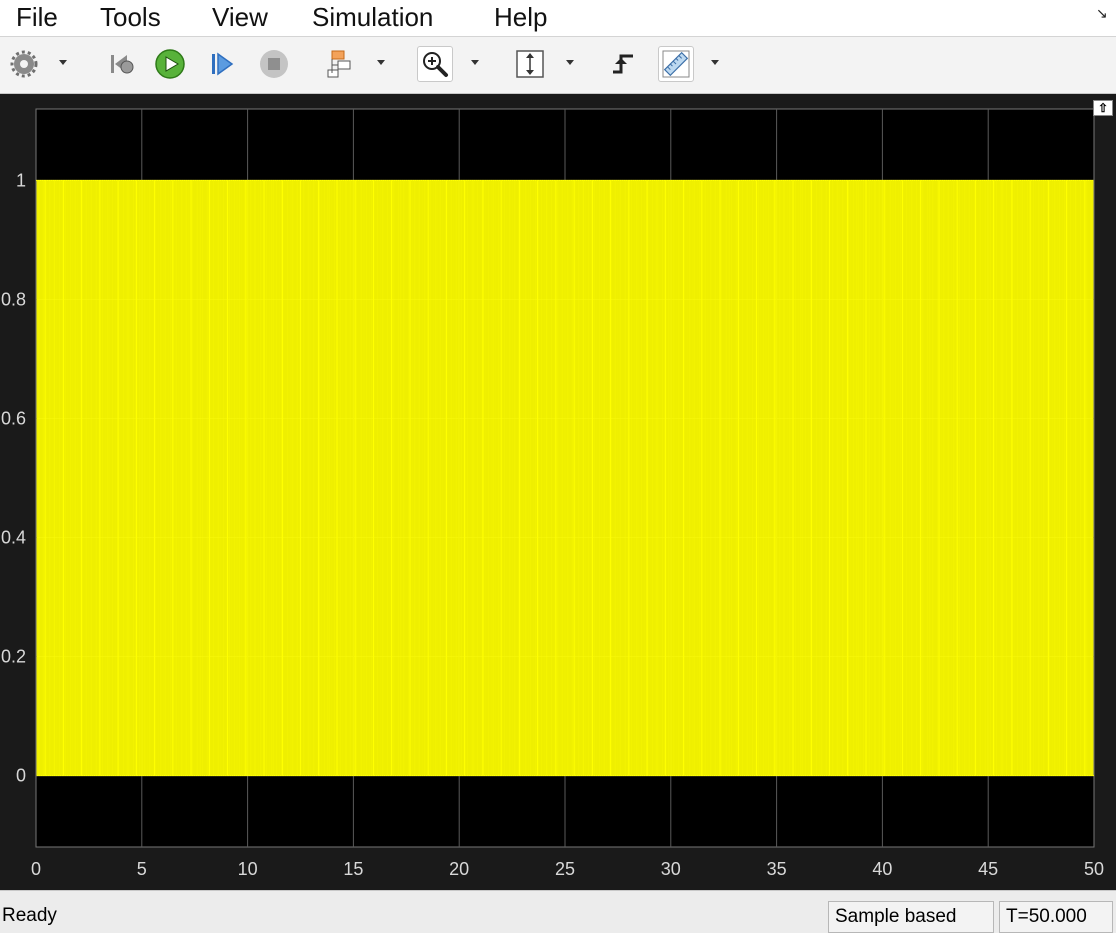 The image size is (1116, 933). What do you see at coordinates (1103, 108) in the screenshot?
I see `undock-axes-icon: ⇧` at bounding box center [1103, 108].